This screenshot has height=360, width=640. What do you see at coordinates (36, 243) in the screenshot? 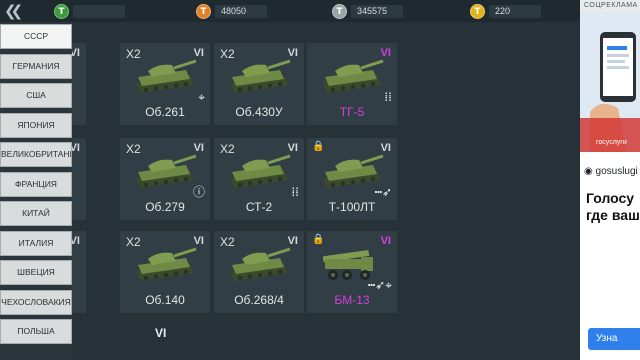
I see `country-tab-italy: ИТАЛИЯ` at bounding box center [36, 243].